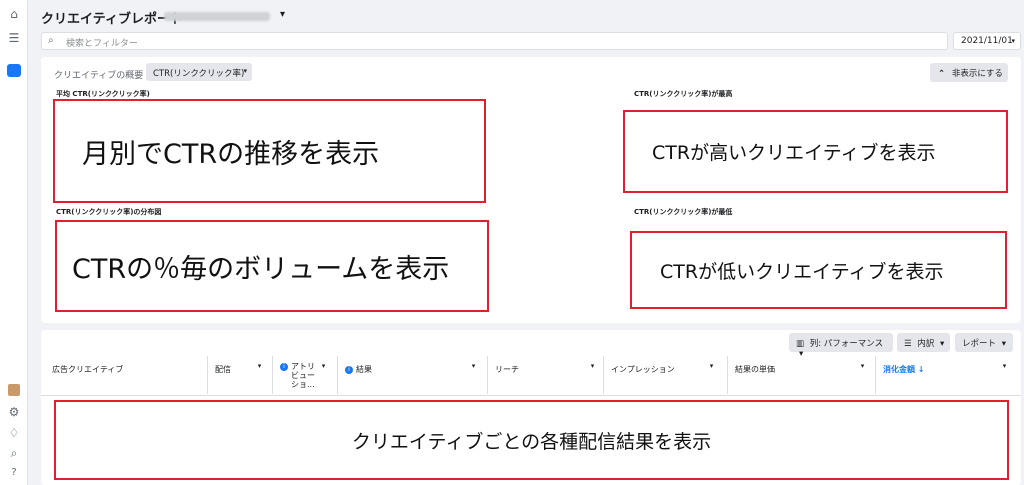 Image resolution: width=1024 pixels, height=485 pixels. I want to click on annotation-results-table-text: クリエイティブごとの各種配信結果を表示, so click(531, 441).